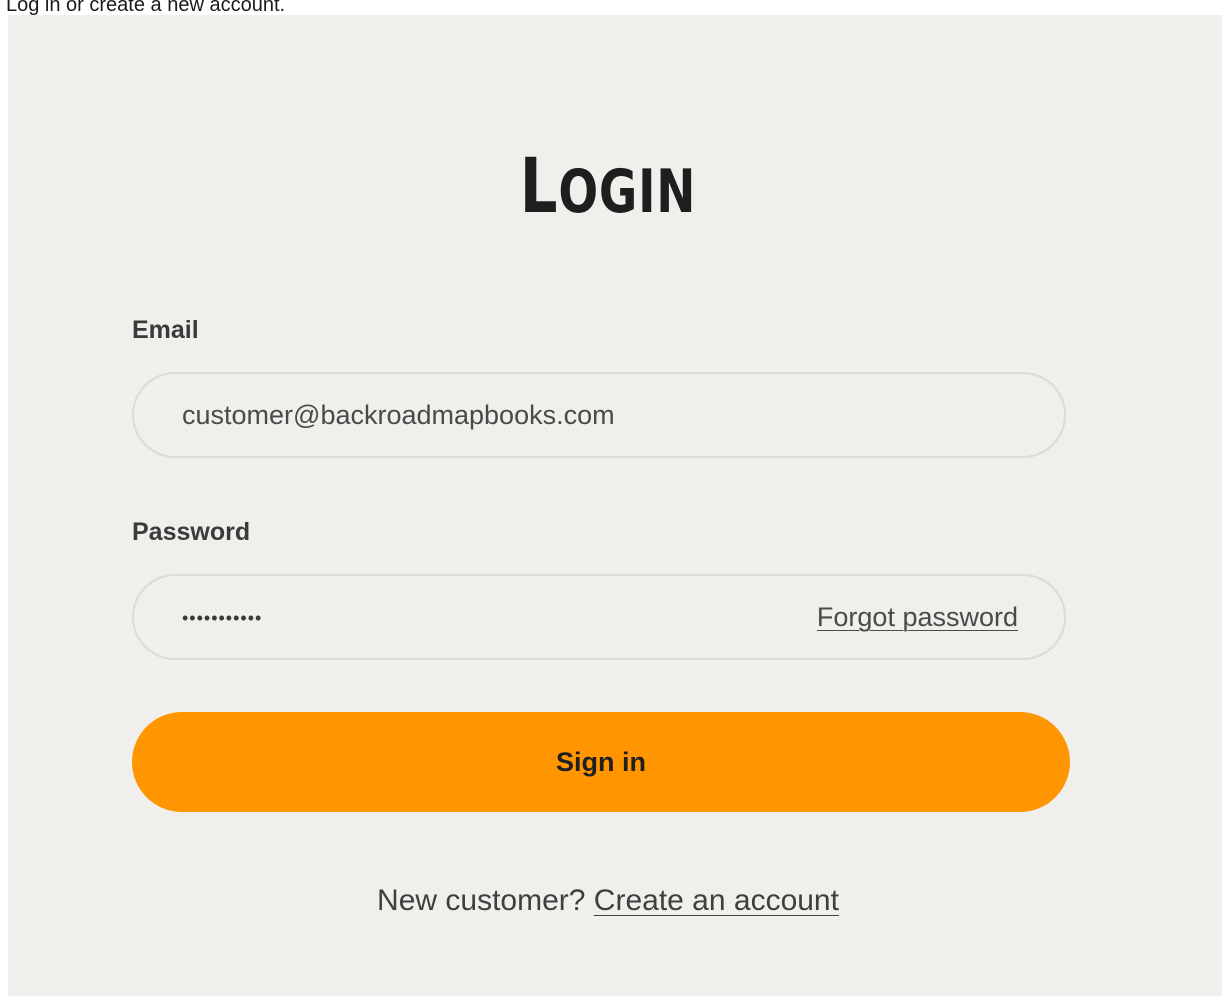 Image resolution: width=1224 pixels, height=996 pixels. I want to click on create-account-link: Create an account, so click(716, 900).